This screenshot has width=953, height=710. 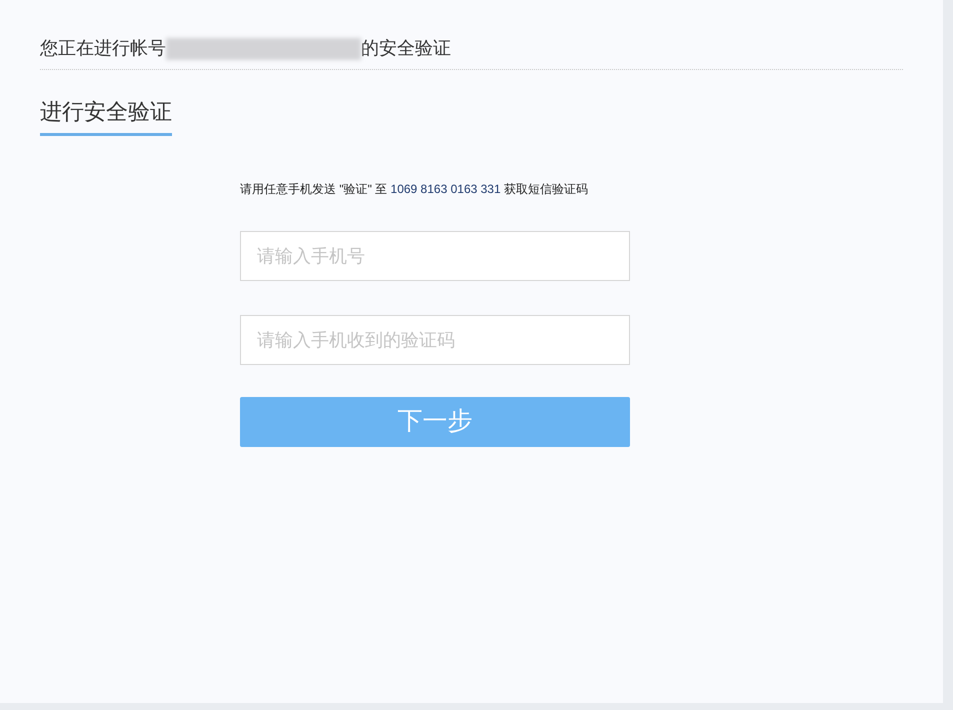 I want to click on input-field: 请输入手机收到的验证码, so click(x=435, y=340).